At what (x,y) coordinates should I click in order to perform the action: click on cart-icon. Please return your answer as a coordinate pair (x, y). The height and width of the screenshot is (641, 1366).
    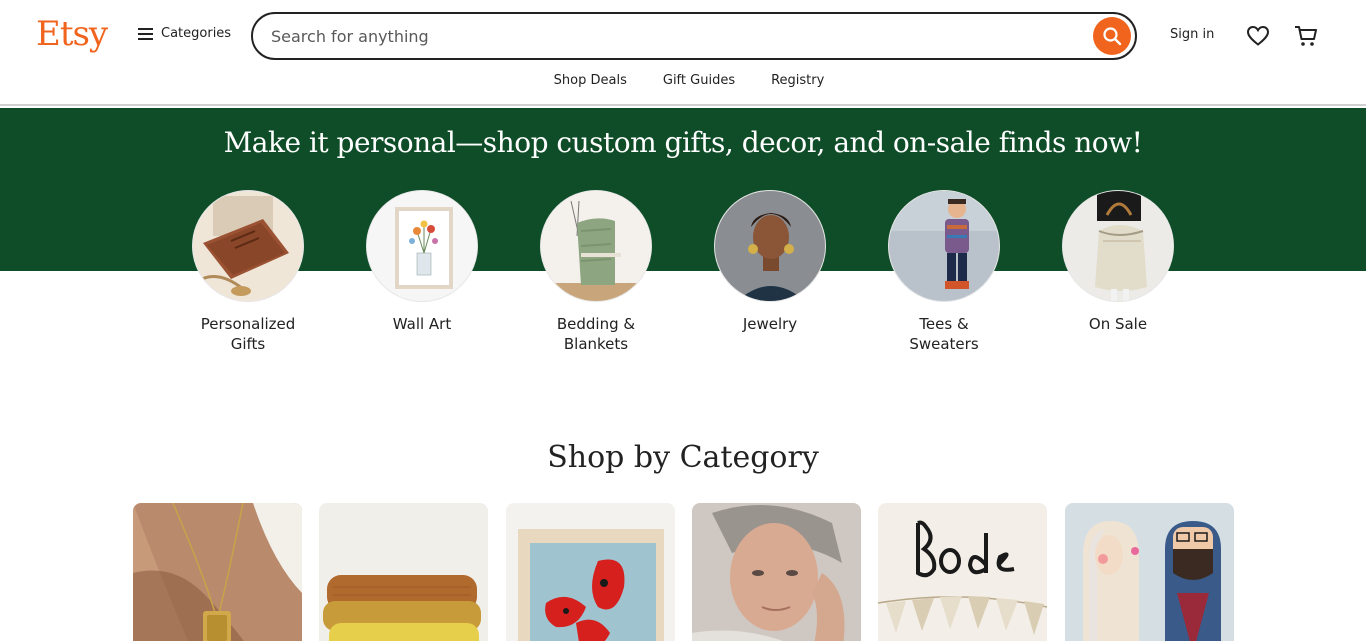
    Looking at the image, I should click on (1306, 36).